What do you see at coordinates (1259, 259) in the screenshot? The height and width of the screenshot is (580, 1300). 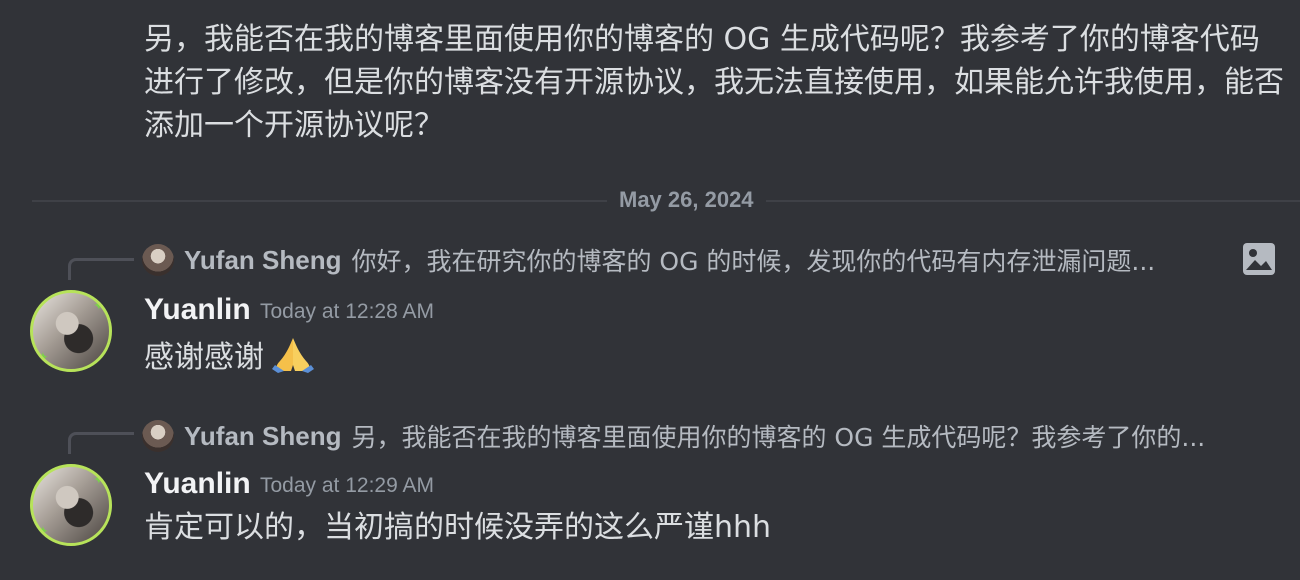 I see `image-icon` at bounding box center [1259, 259].